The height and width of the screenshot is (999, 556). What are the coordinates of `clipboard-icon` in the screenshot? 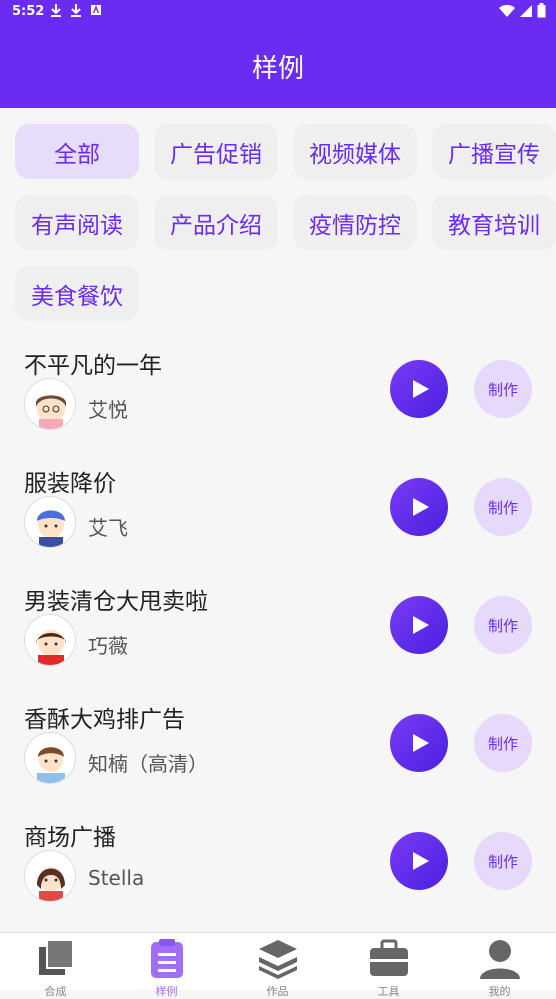 It's located at (167, 958).